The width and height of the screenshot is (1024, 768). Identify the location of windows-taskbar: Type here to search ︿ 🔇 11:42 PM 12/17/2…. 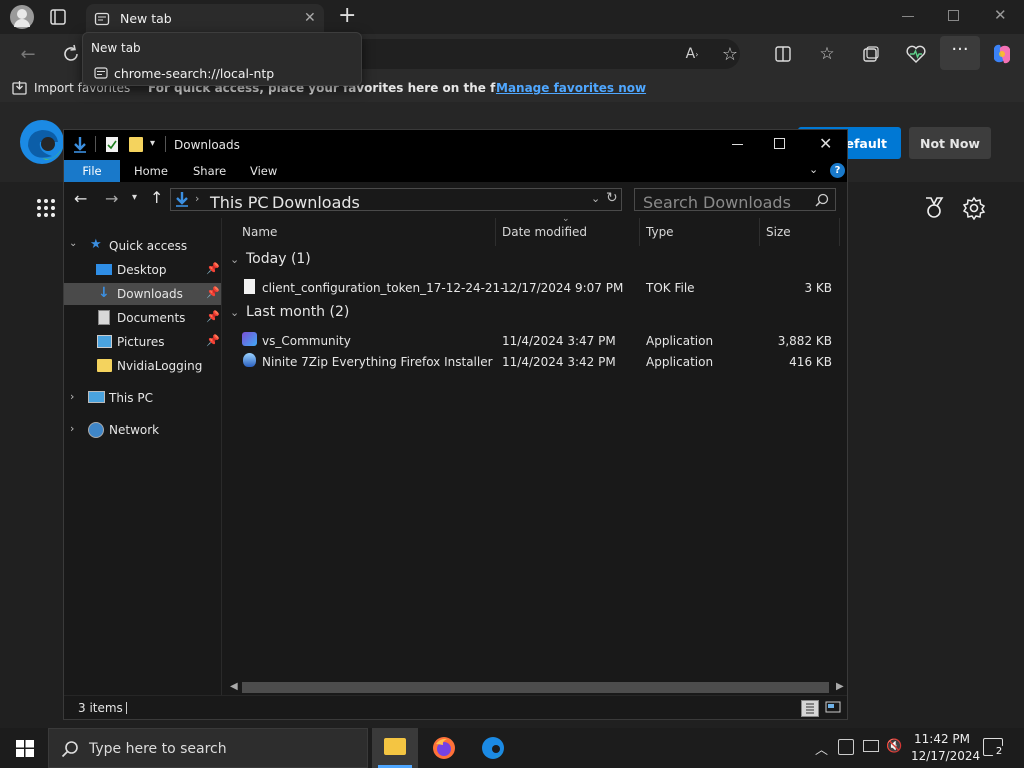
(512, 748).